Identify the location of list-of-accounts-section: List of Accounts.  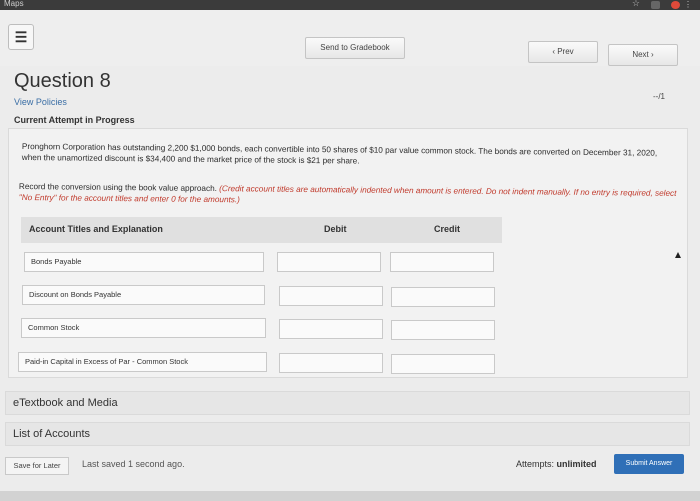
(347, 434).